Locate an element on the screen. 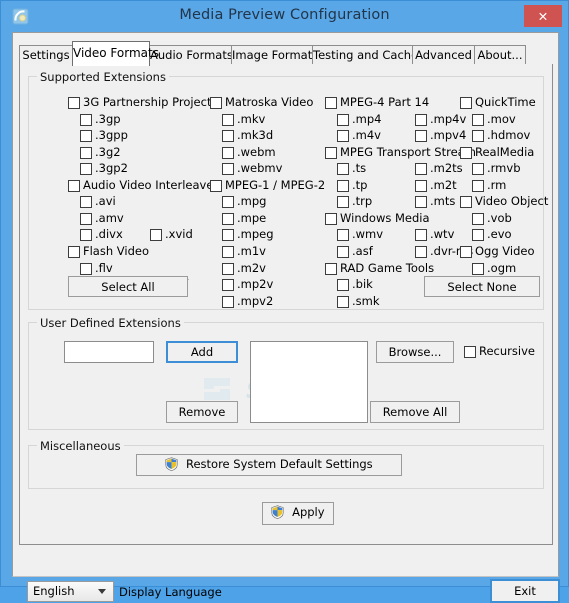 The width and height of the screenshot is (569, 603). title-bar: Media Preview Configuration ✕ is located at coordinates (284, 16).